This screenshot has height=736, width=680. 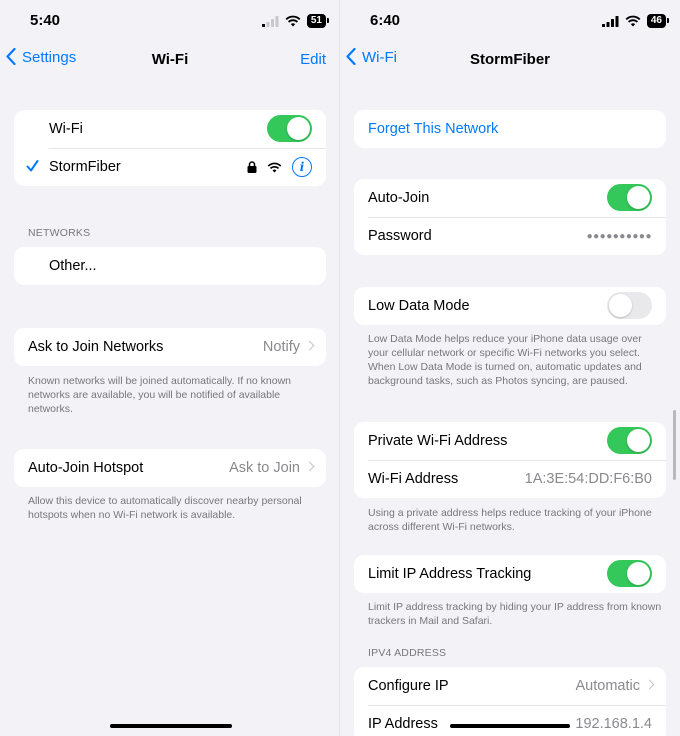 I want to click on forget-network-row: Forget This Network, so click(x=510, y=129).